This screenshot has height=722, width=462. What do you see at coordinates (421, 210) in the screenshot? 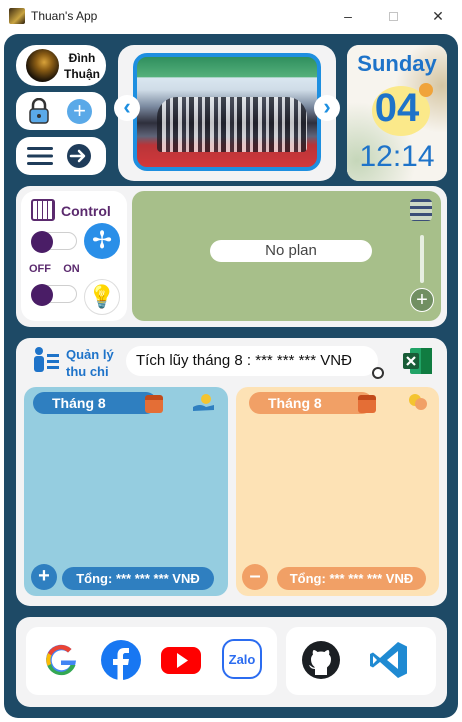
I see `checklist-icon` at bounding box center [421, 210].